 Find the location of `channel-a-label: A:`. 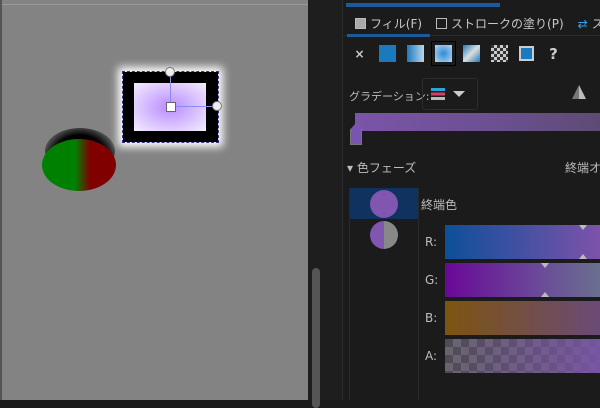

channel-a-label: A: is located at coordinates (431, 356).